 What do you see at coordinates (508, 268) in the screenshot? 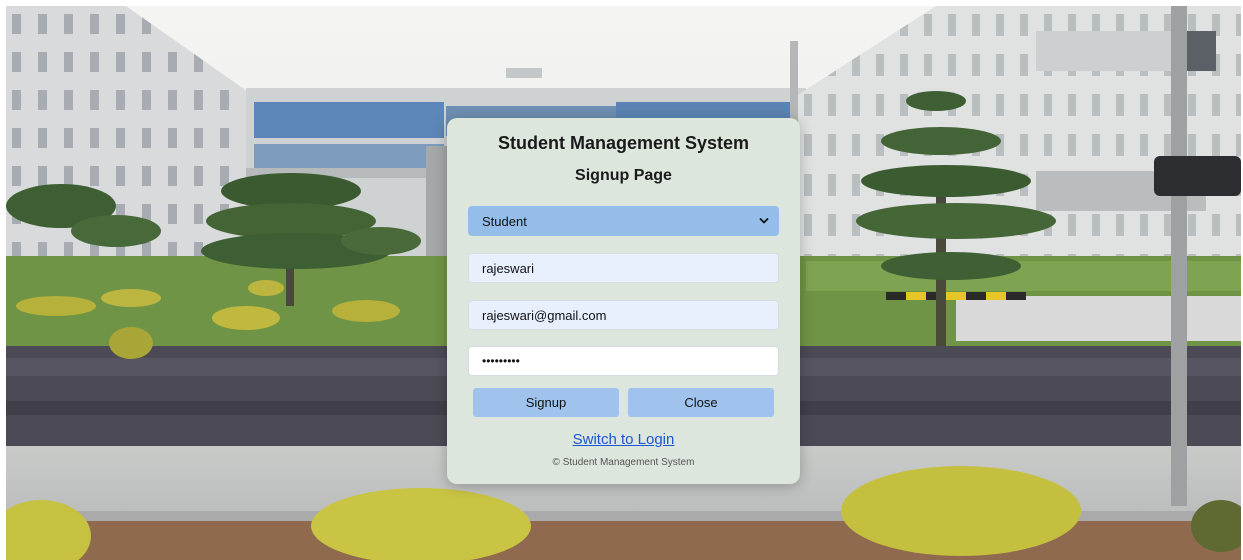
I see `name-input-value: rajeswari` at bounding box center [508, 268].